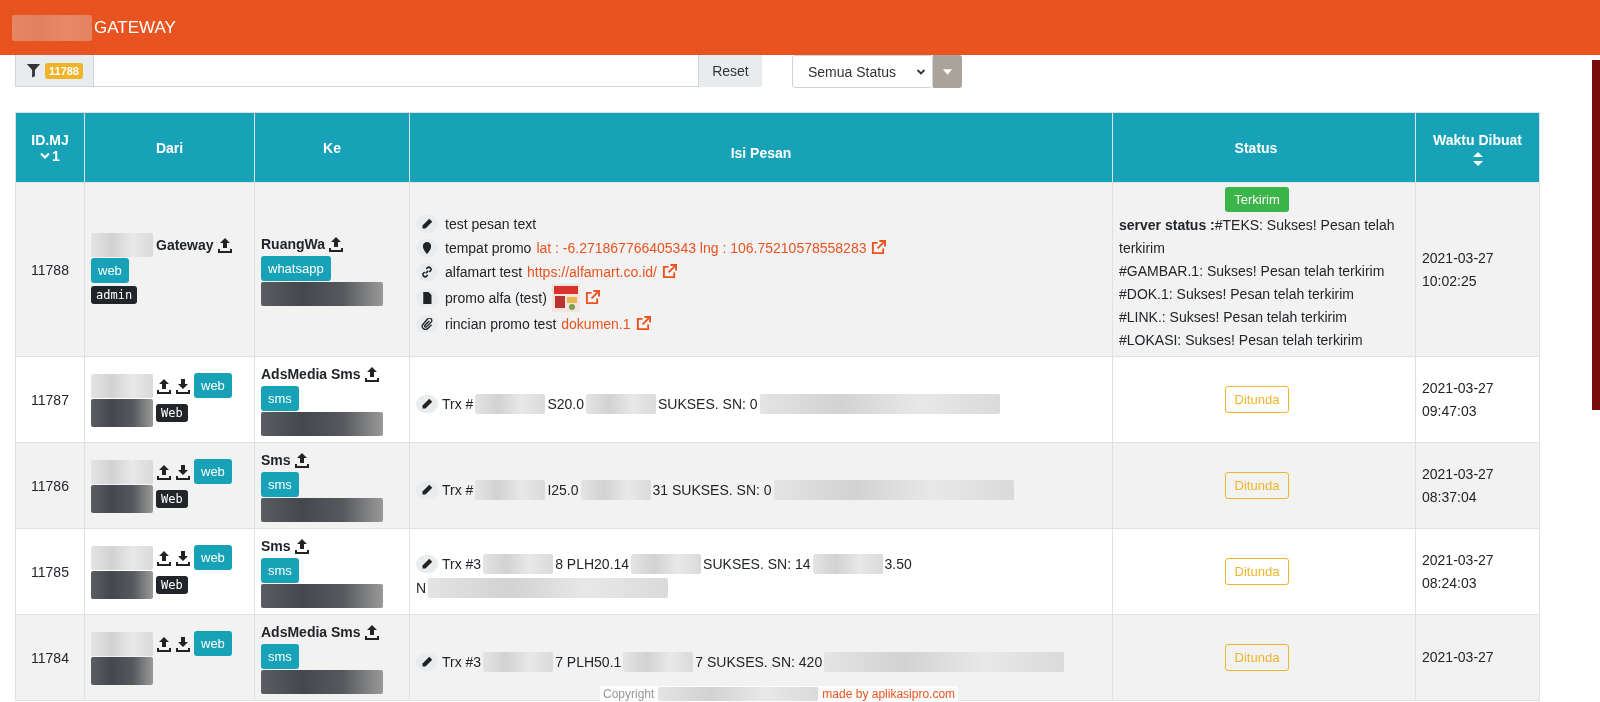 The image size is (1600, 702). What do you see at coordinates (293, 244) in the screenshot?
I see `recipient-name: RuangWa` at bounding box center [293, 244].